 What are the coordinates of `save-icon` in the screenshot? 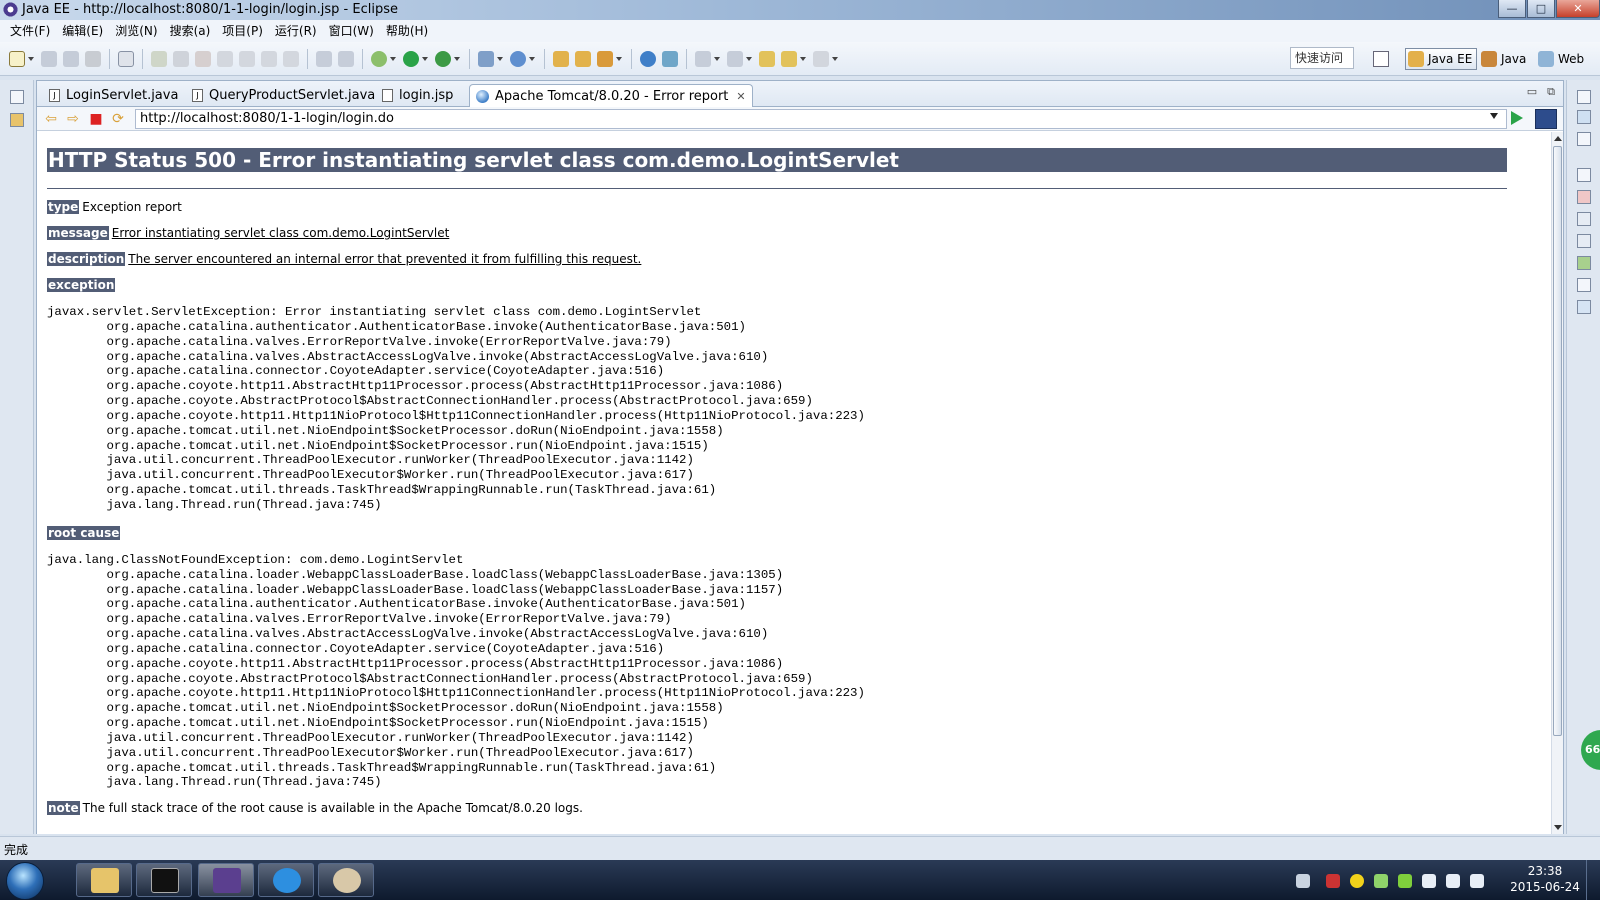 It's located at (49, 58).